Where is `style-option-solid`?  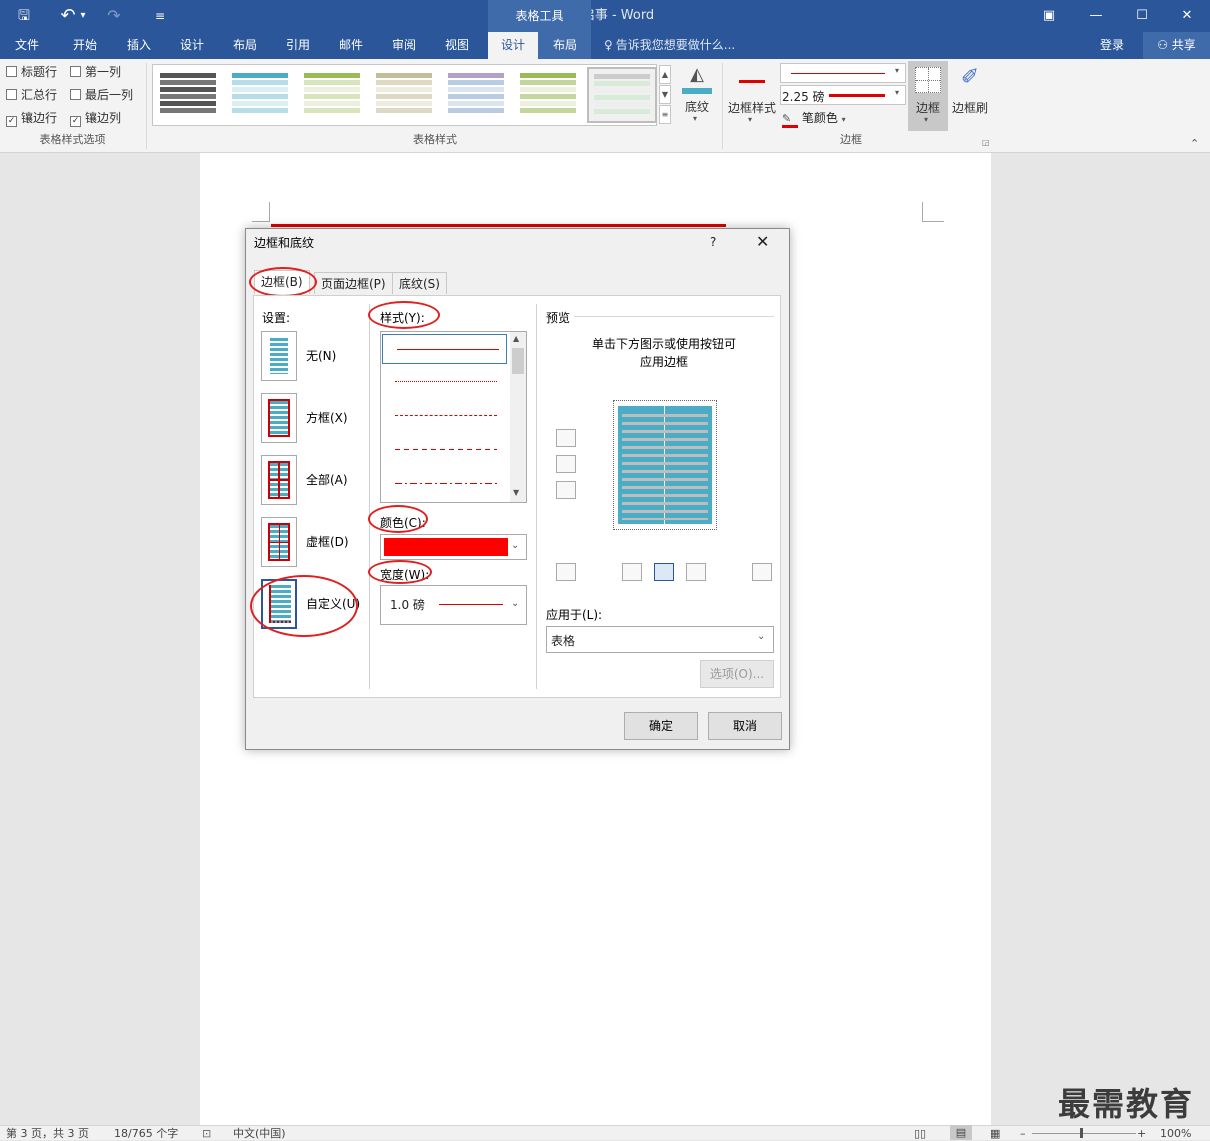
style-option-solid is located at coordinates (444, 349).